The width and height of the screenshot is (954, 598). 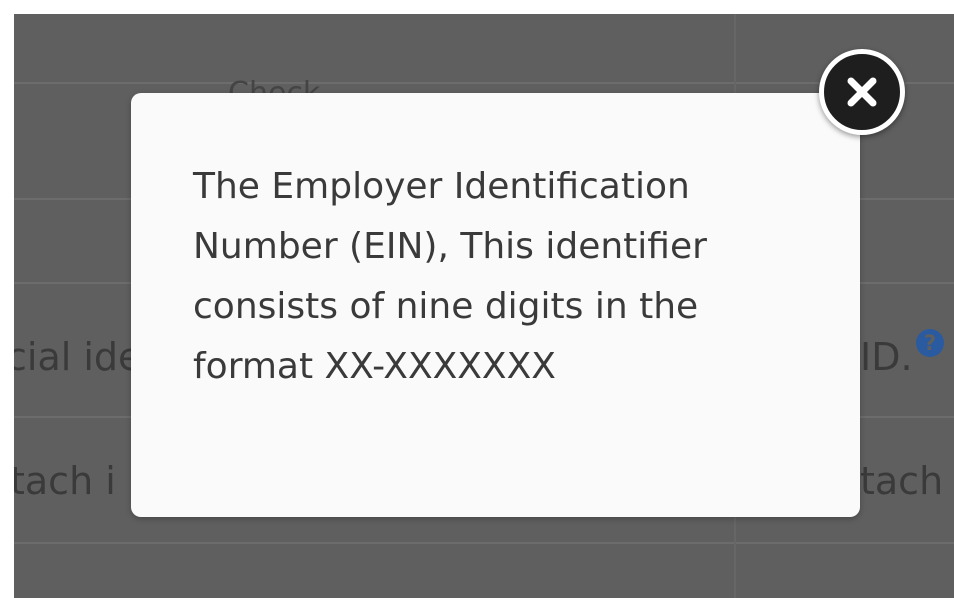 What do you see at coordinates (886, 357) in the screenshot?
I see `background-row-label-right: ID.` at bounding box center [886, 357].